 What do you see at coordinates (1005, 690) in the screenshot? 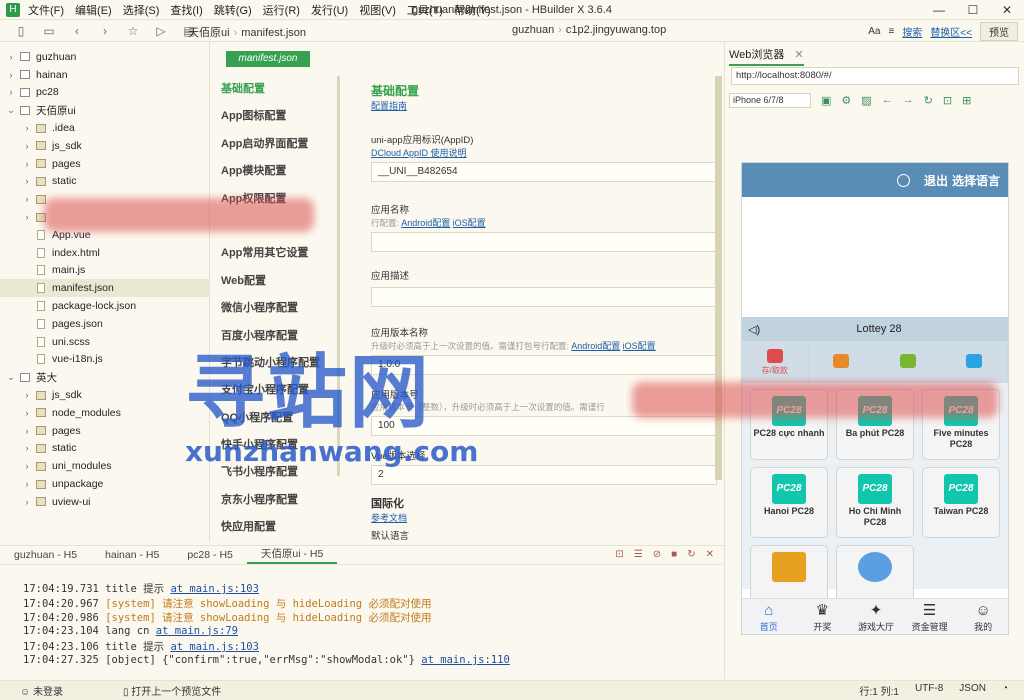
I see `notification-icon: ◔` at bounding box center [1005, 690].